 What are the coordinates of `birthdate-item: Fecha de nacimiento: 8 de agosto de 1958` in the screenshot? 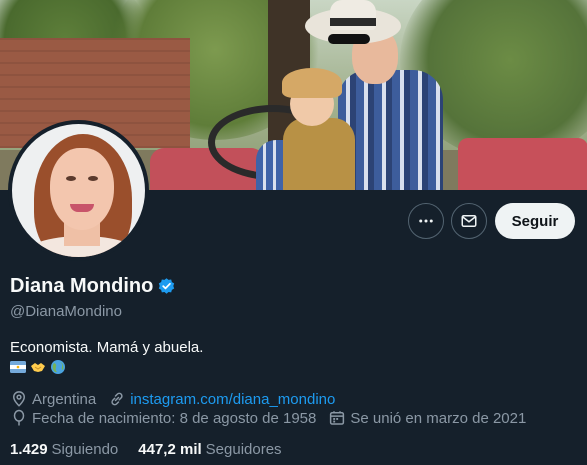 It's located at (163, 418).